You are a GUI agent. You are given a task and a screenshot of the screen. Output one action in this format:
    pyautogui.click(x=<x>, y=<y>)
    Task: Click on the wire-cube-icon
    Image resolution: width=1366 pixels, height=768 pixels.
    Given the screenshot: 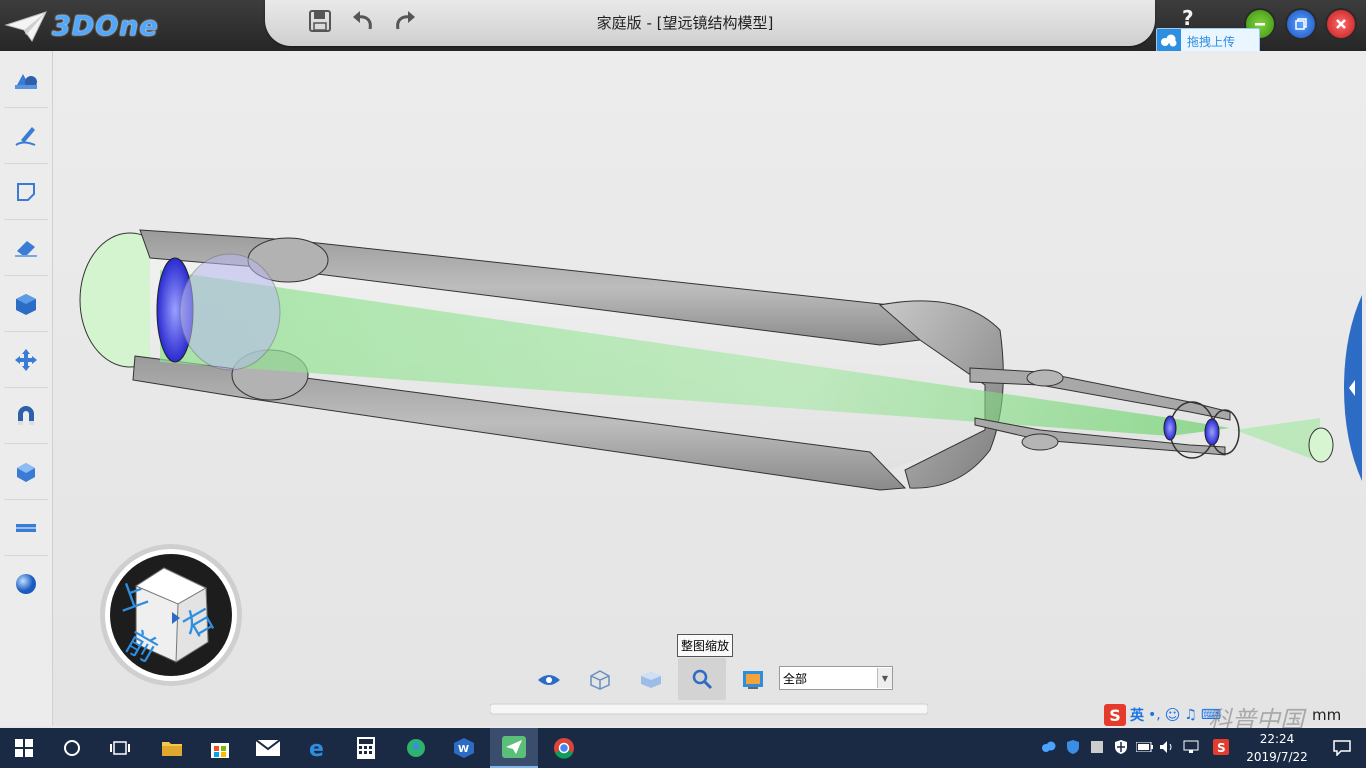 What is the action you would take?
    pyautogui.click(x=600, y=680)
    